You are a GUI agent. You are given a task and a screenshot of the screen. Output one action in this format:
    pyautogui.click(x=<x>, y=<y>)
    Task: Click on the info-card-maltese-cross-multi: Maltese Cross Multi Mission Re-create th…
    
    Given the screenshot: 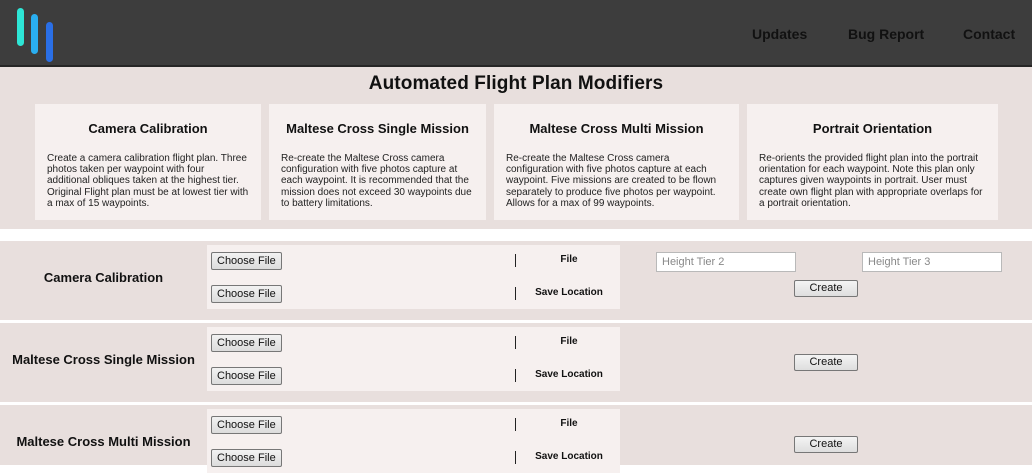 What is the action you would take?
    pyautogui.click(x=616, y=162)
    